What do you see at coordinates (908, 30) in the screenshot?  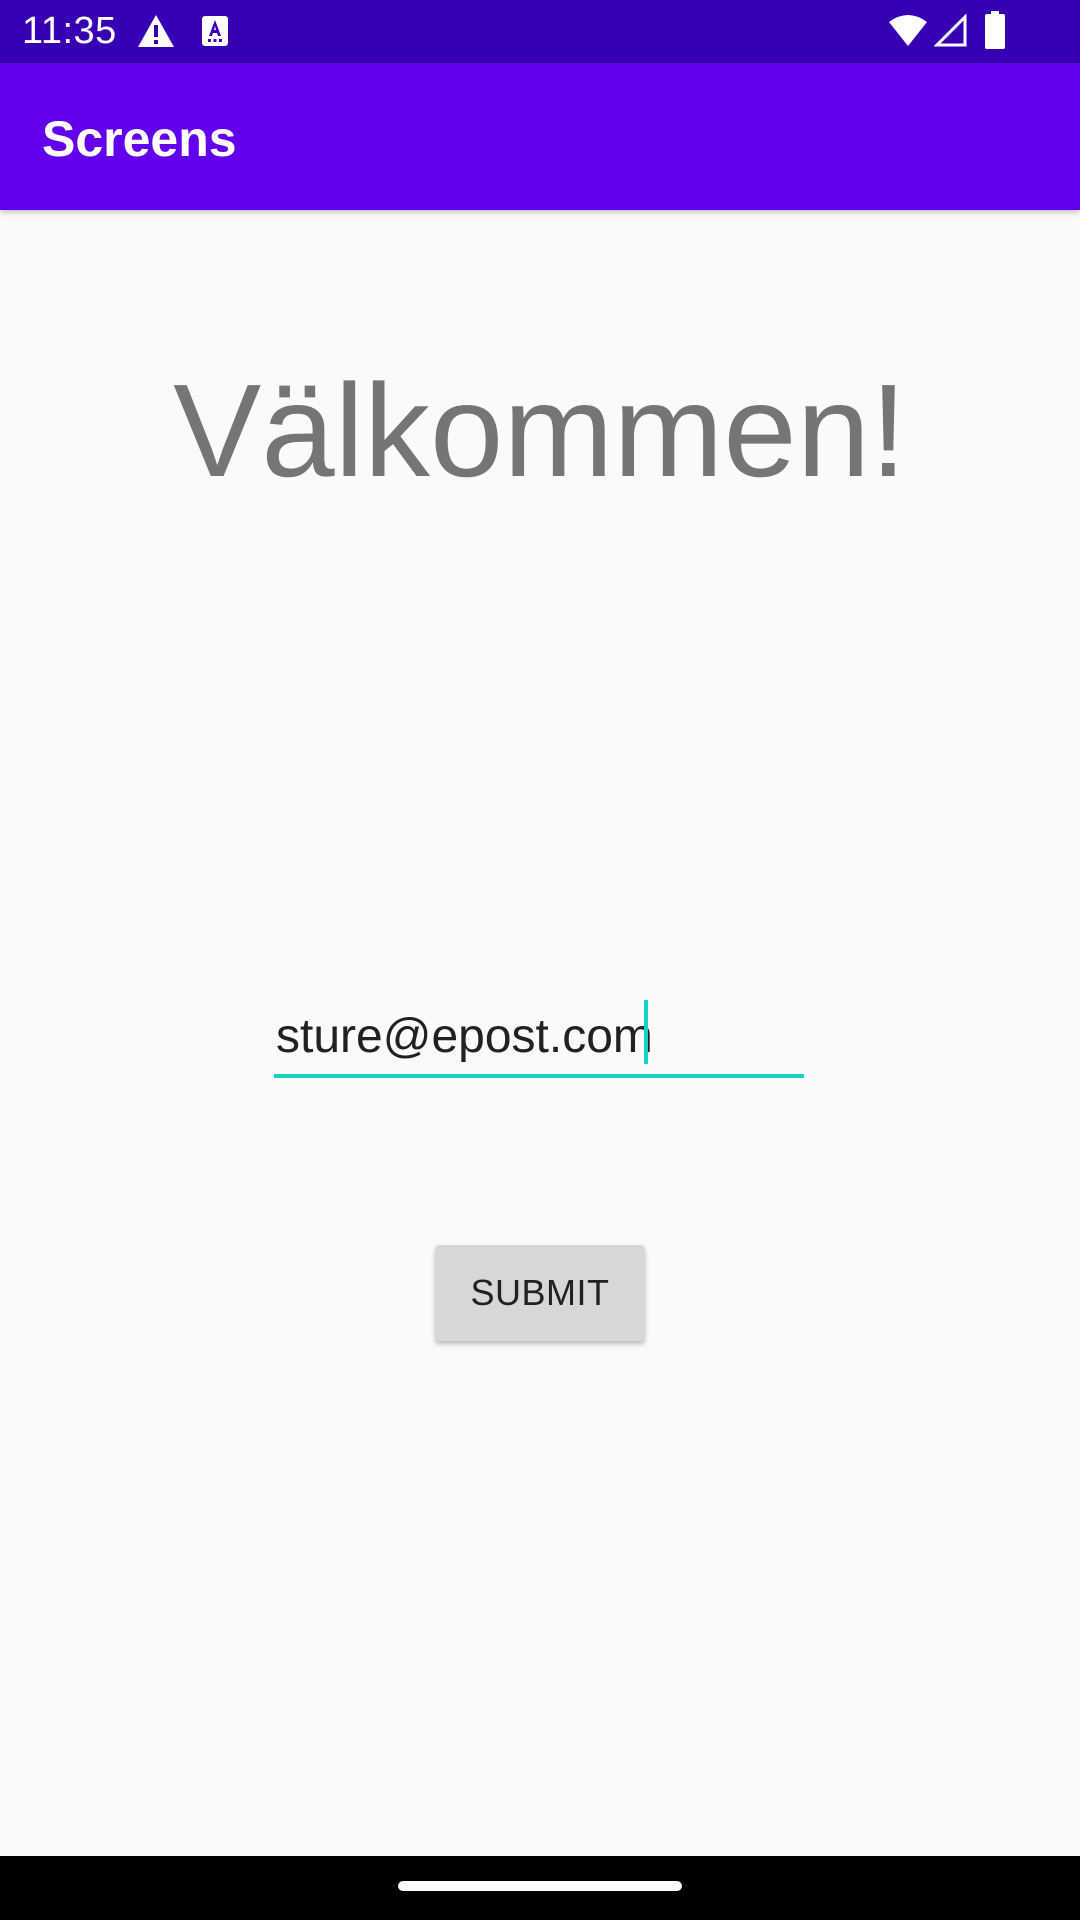 I see `wifi-icon` at bounding box center [908, 30].